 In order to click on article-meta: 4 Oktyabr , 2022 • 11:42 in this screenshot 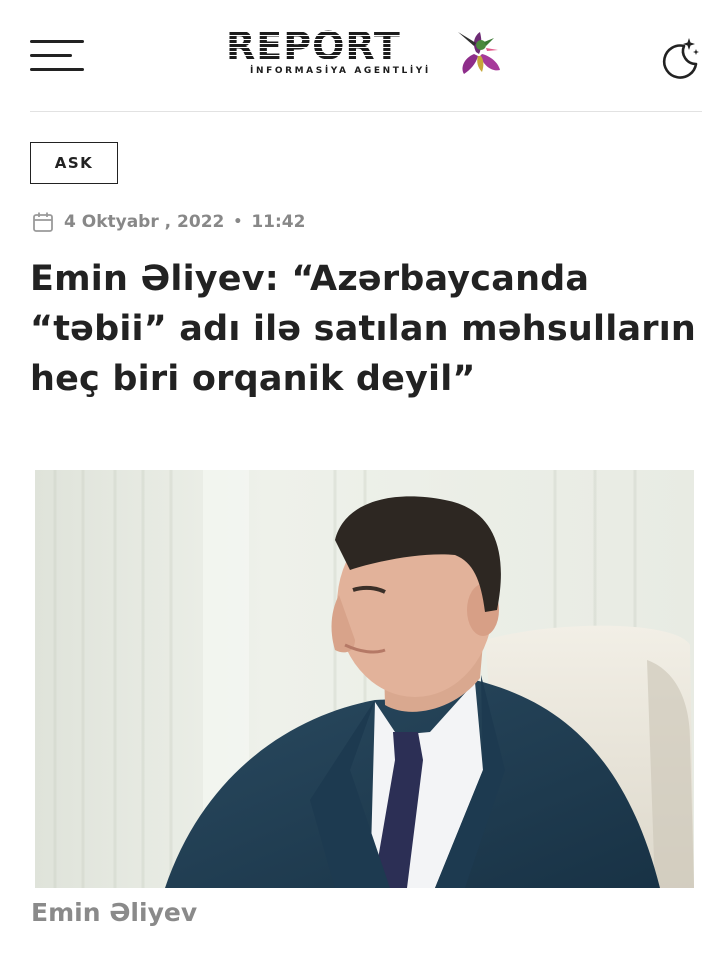, I will do `click(168, 222)`.